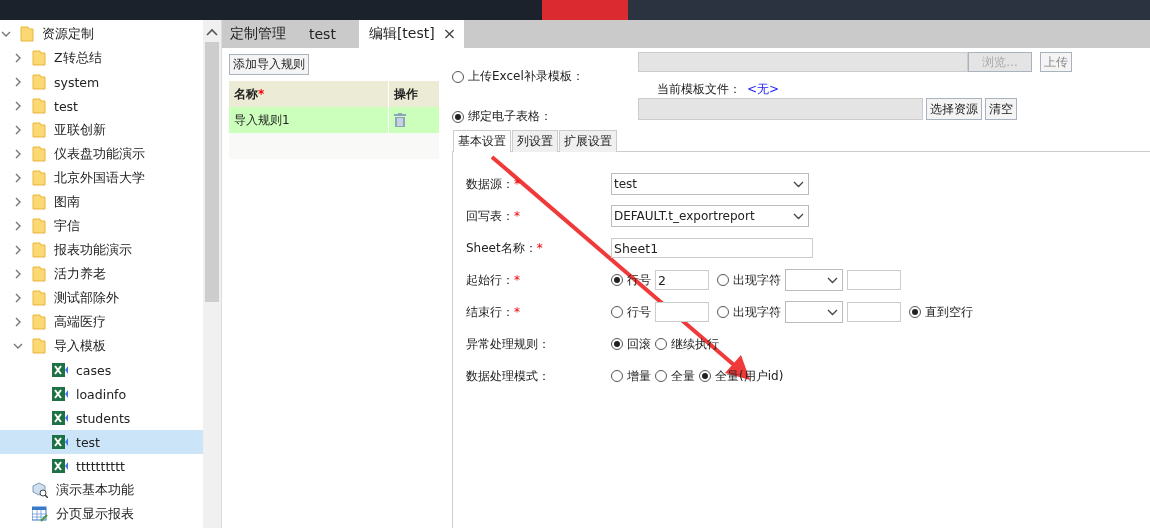 The width and height of the screenshot is (1150, 528). I want to click on form-label: Sheet名称：*, so click(505, 248).